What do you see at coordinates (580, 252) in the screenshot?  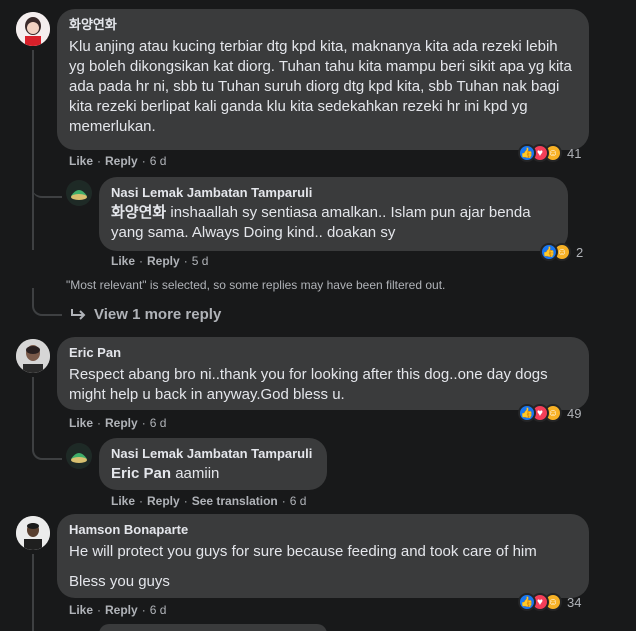 I see `reaction-count: 2` at bounding box center [580, 252].